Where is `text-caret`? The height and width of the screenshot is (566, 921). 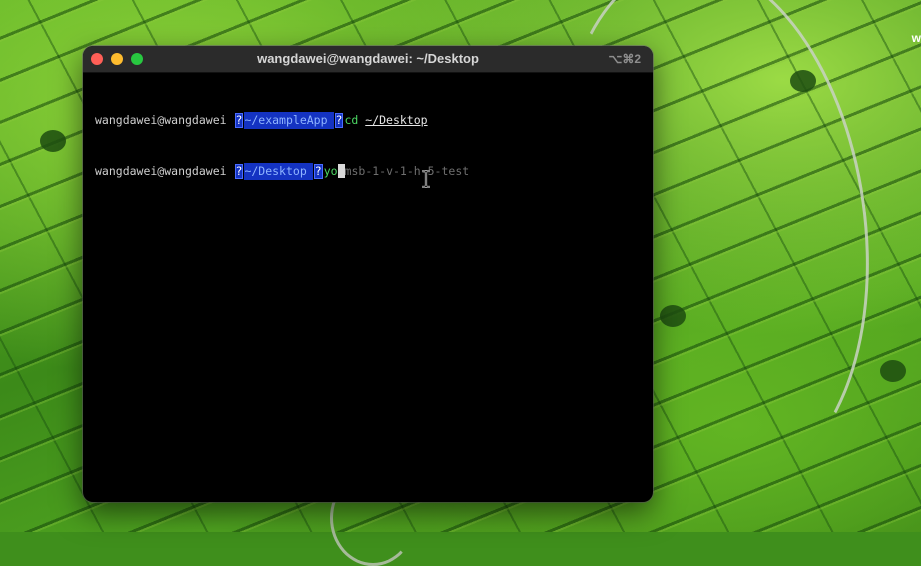
text-caret is located at coordinates (341, 171).